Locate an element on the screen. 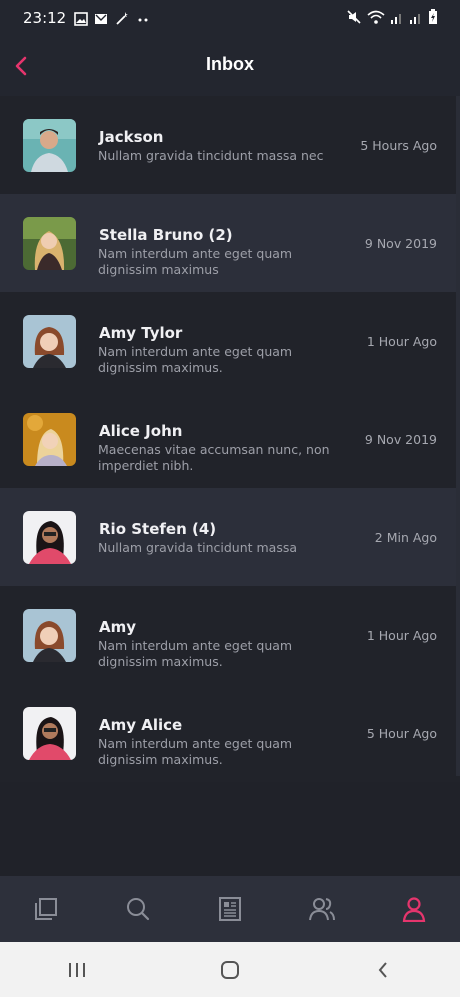 The image size is (460, 997). gallery-icon is located at coordinates (81, 20).